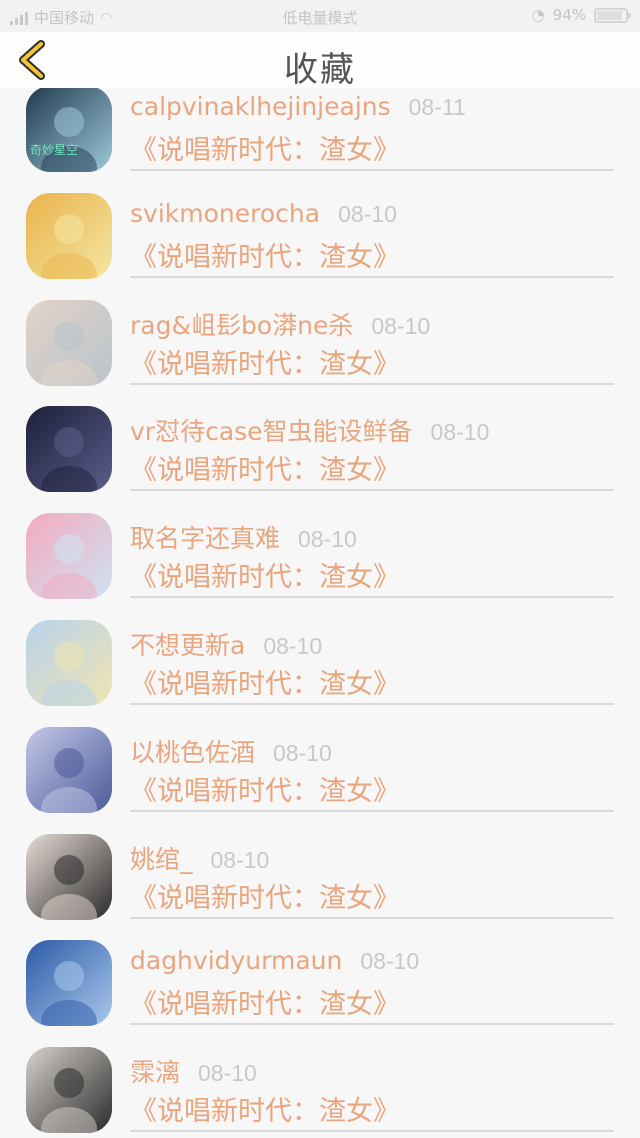  What do you see at coordinates (225, 213) in the screenshot?
I see `user-name: svikmonerocha` at bounding box center [225, 213].